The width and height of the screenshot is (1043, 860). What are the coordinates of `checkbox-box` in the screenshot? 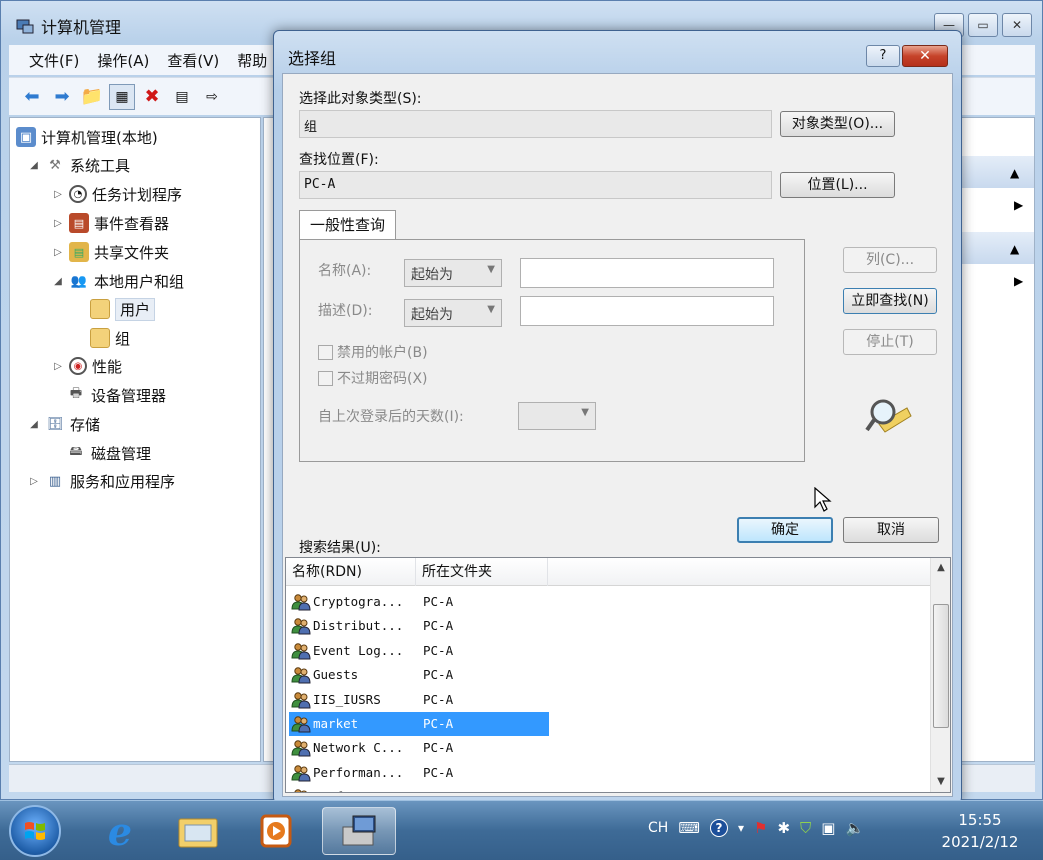 It's located at (325, 352).